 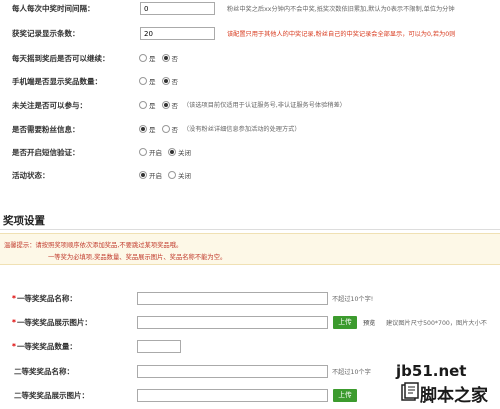 I want to click on need-fan-info-hint: （没有粉丝详细信息参加活动的处理方式）, so click(x=242, y=129).